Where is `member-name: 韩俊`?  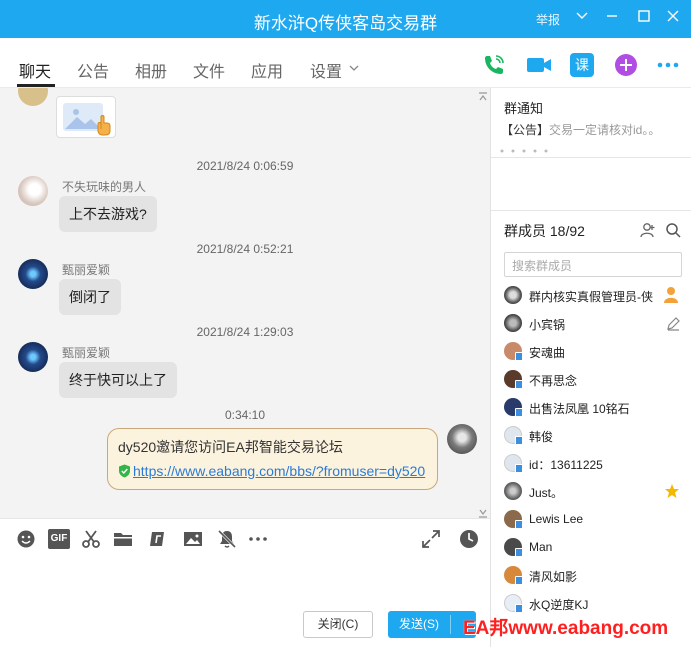
member-name: 韩俊 is located at coordinates (541, 437).